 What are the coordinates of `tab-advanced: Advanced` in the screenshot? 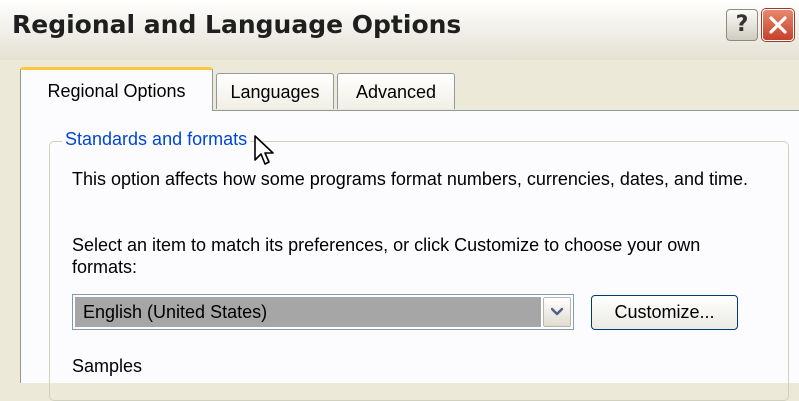 It's located at (396, 91).